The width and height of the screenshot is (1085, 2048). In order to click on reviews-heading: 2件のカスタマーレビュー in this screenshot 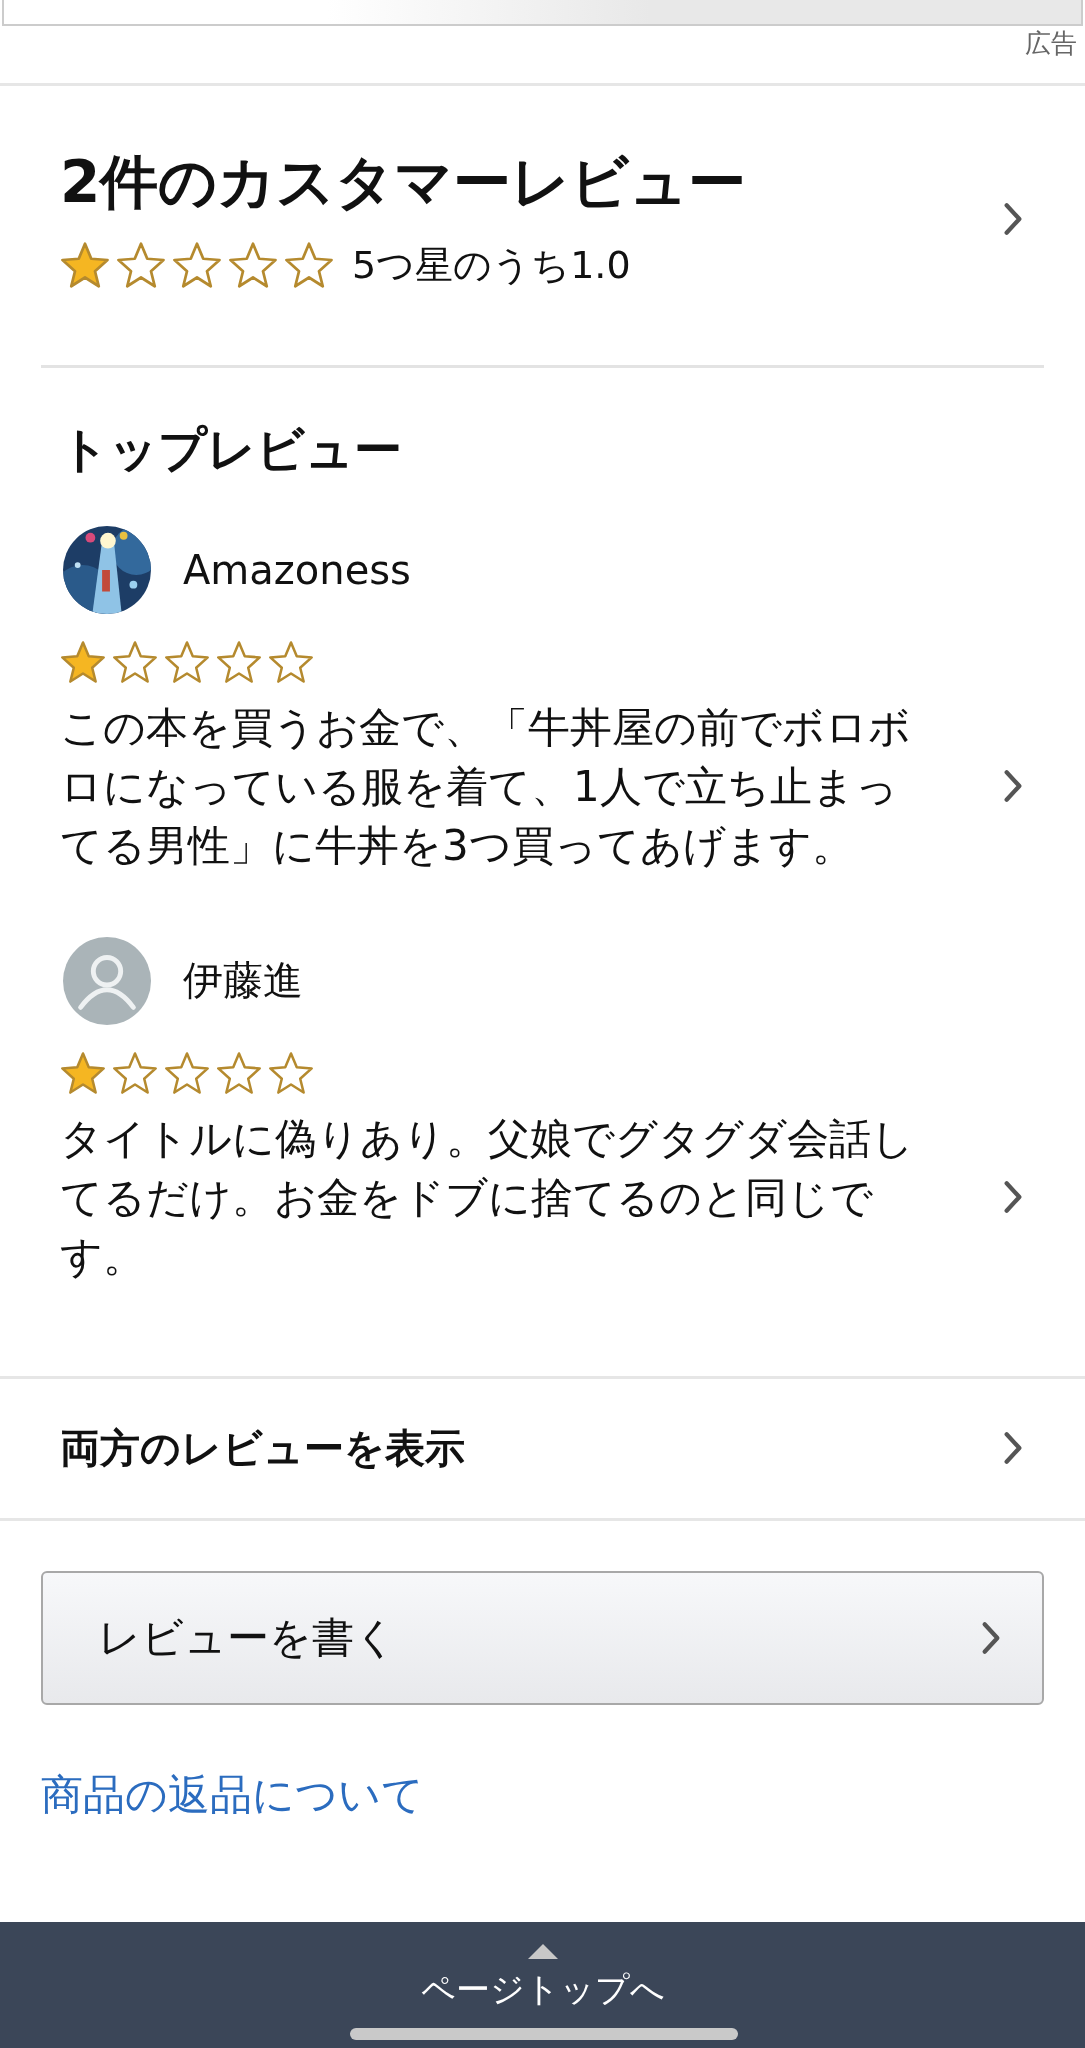, I will do `click(403, 183)`.